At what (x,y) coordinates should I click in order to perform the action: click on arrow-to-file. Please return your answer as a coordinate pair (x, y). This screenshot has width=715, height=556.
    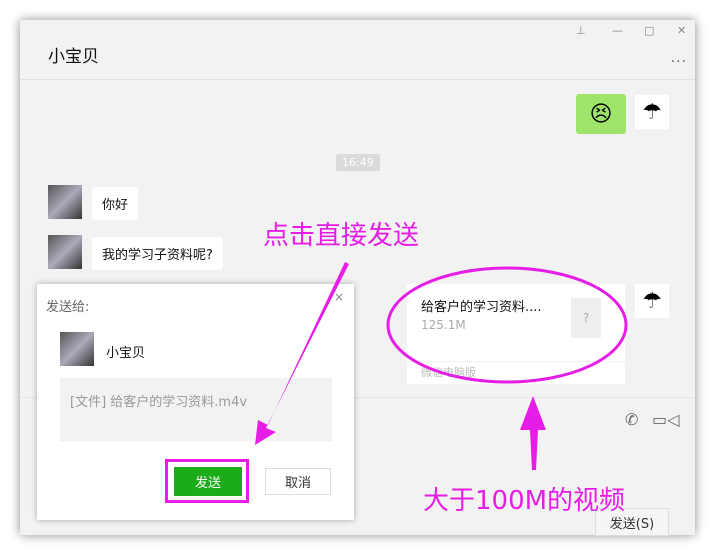
    Looking at the image, I should click on (533, 433).